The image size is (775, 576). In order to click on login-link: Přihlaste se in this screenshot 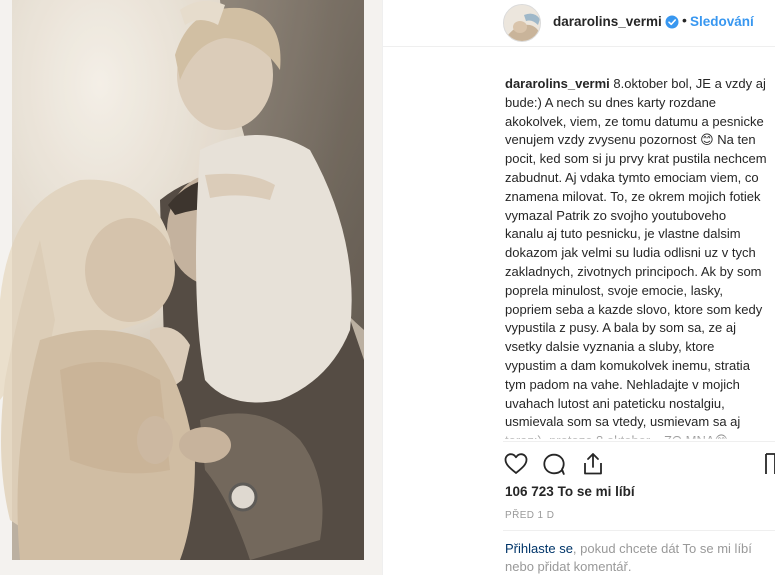, I will do `click(539, 548)`.